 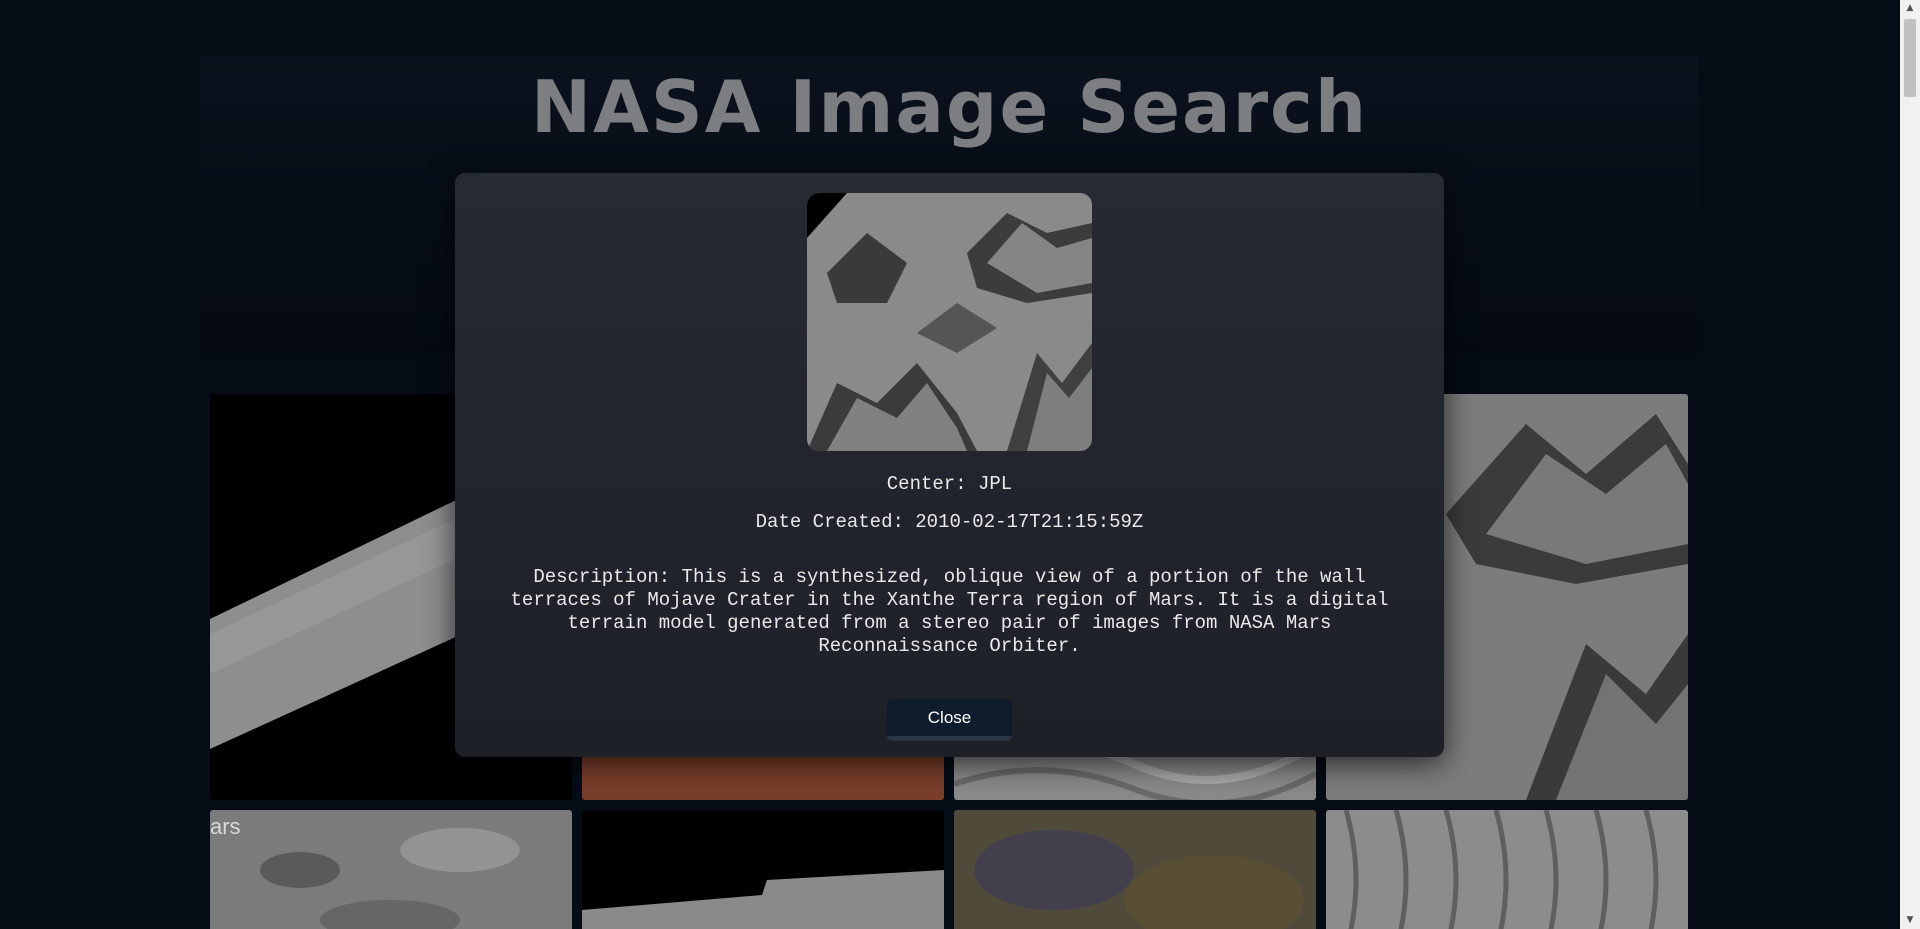 I want to click on scroll-up-icon: ▲, so click(x=1910, y=8).